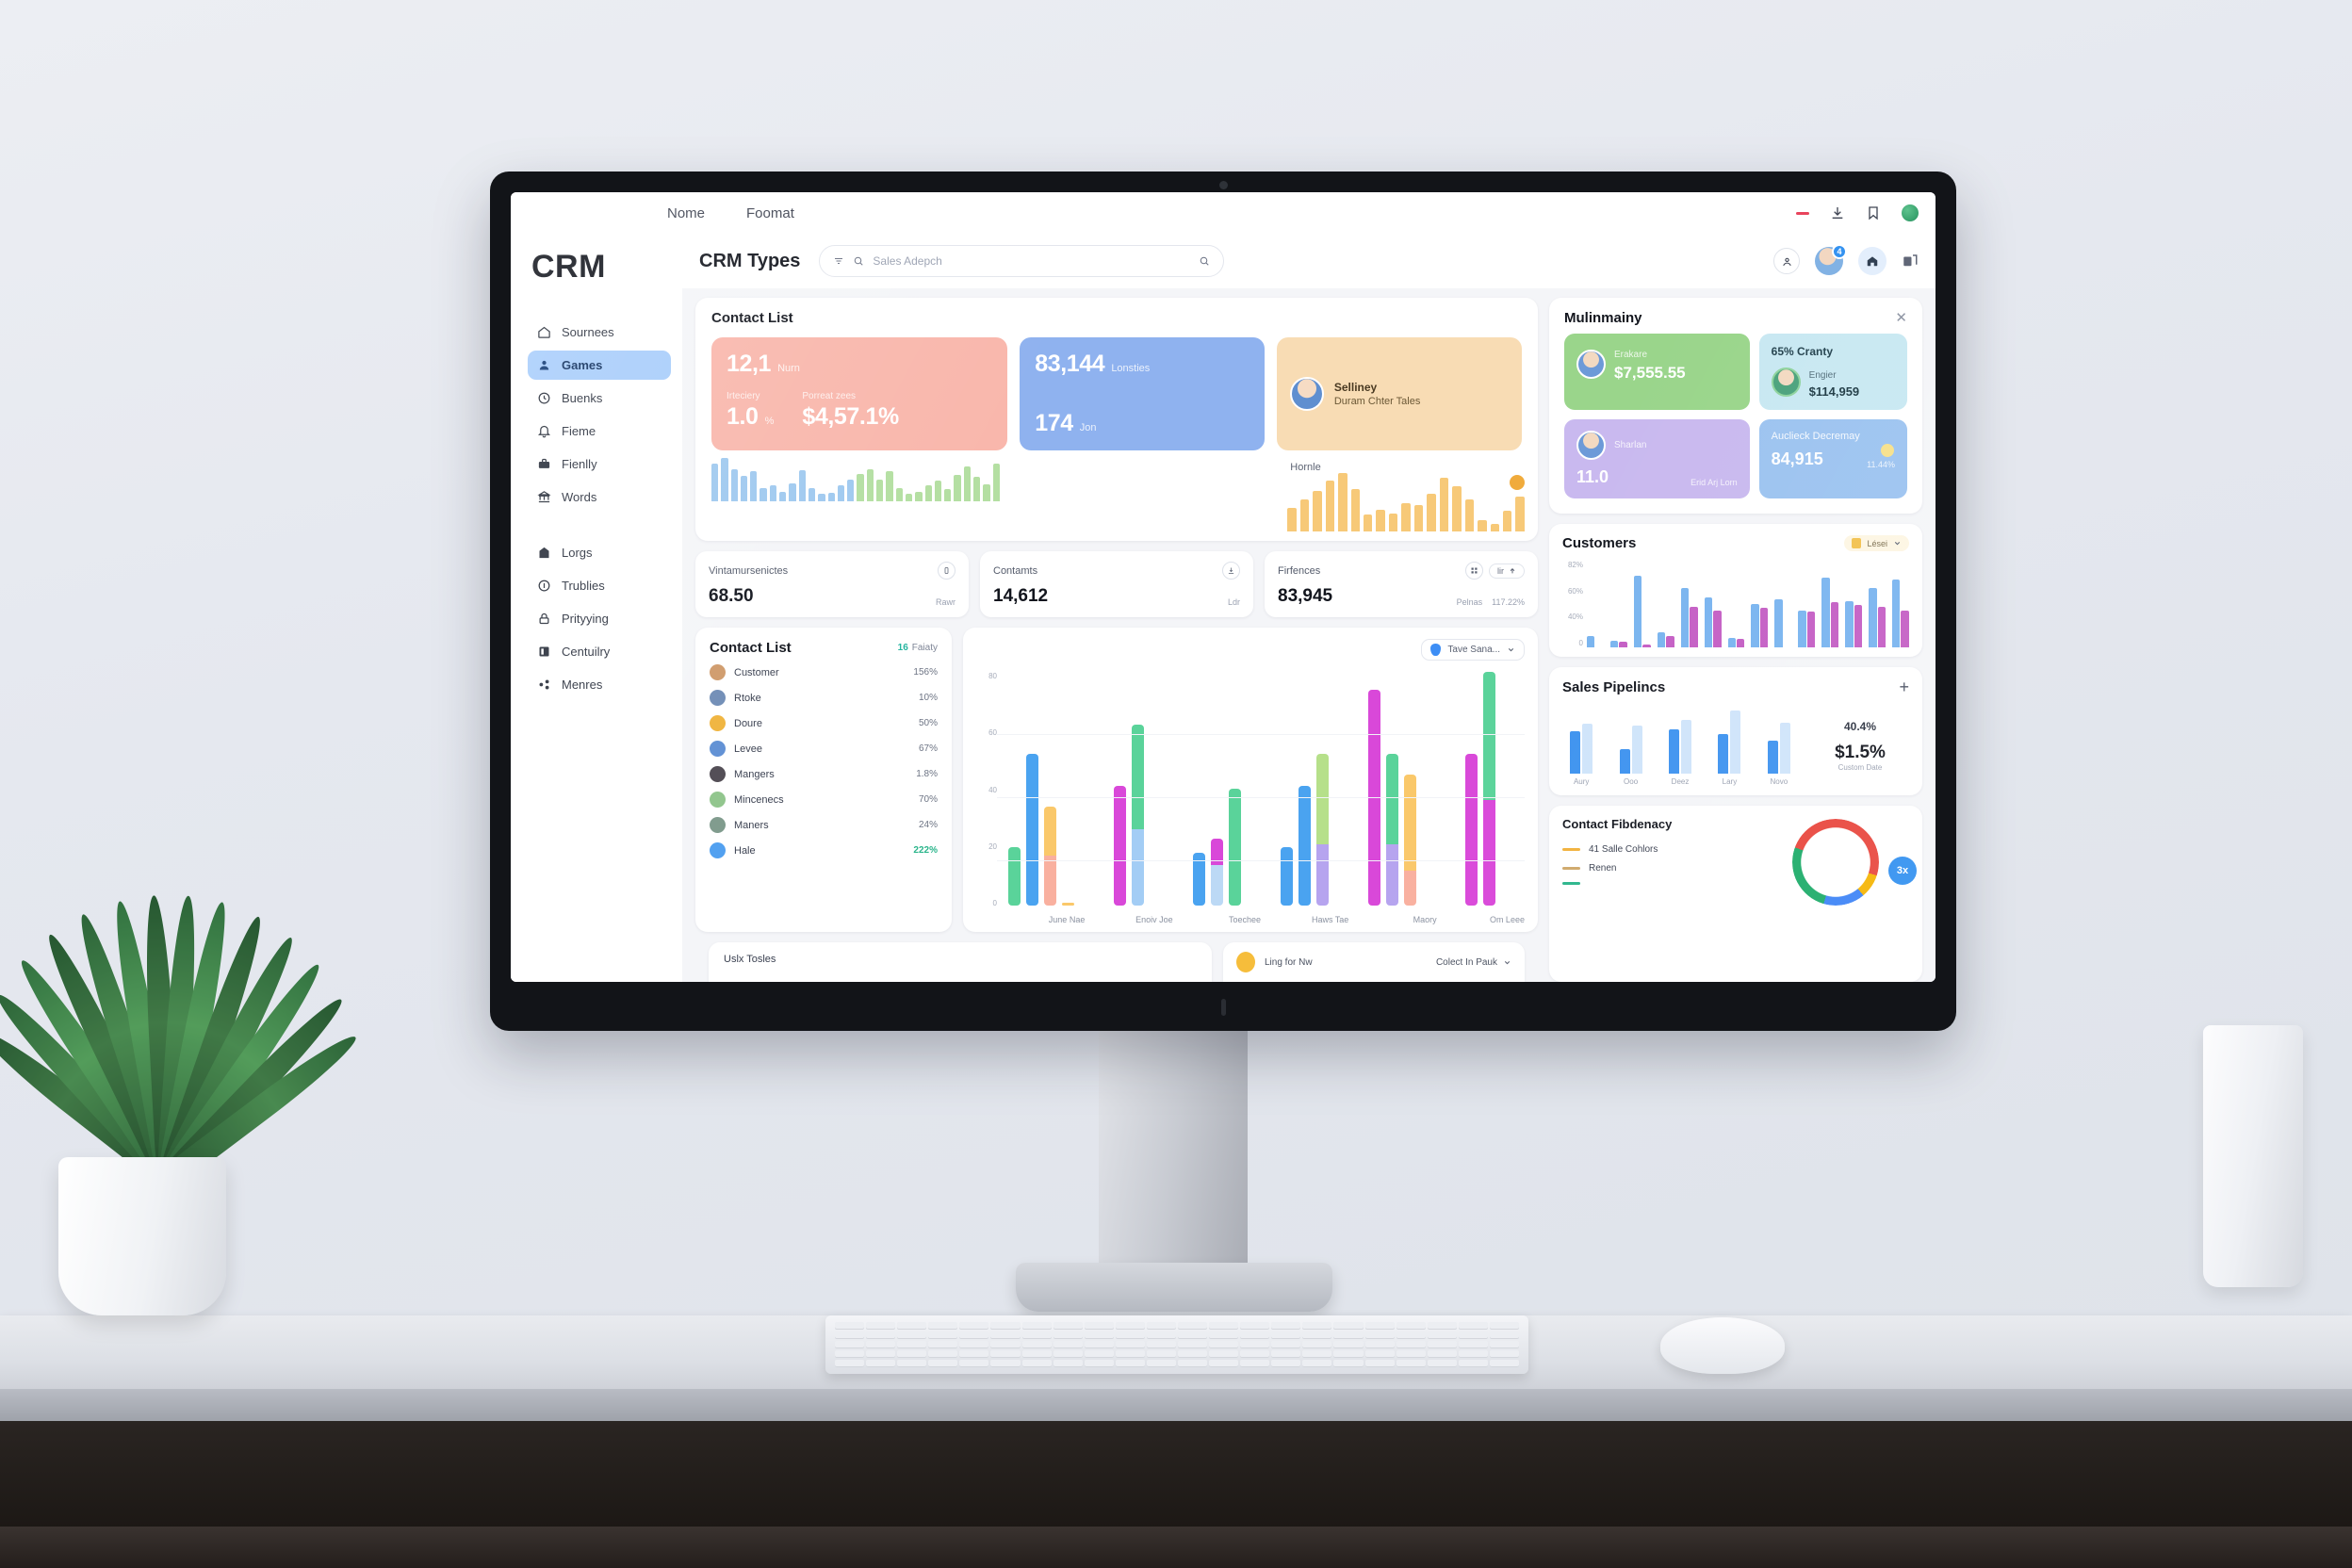 The height and width of the screenshot is (1568, 2352). What do you see at coordinates (1901, 318) in the screenshot?
I see `close-icon: ✕` at bounding box center [1901, 318].